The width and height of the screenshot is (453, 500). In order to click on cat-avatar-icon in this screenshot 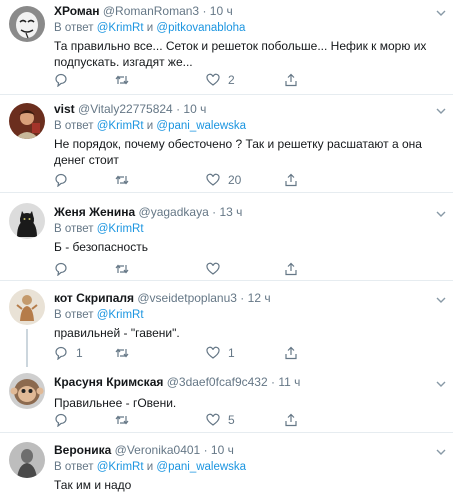, I will do `click(27, 221)`.